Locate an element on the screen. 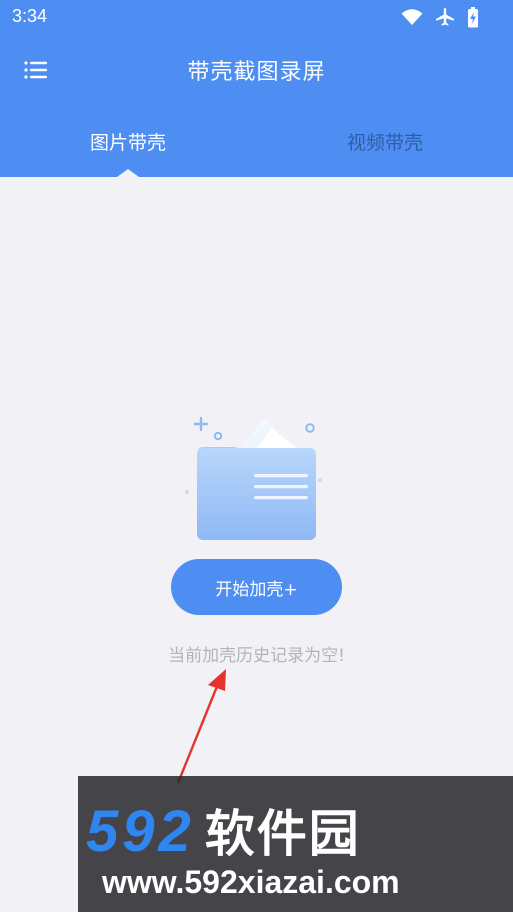 Image resolution: width=513 pixels, height=912 pixels. red-arrow-annotation is located at coordinates (201, 726).